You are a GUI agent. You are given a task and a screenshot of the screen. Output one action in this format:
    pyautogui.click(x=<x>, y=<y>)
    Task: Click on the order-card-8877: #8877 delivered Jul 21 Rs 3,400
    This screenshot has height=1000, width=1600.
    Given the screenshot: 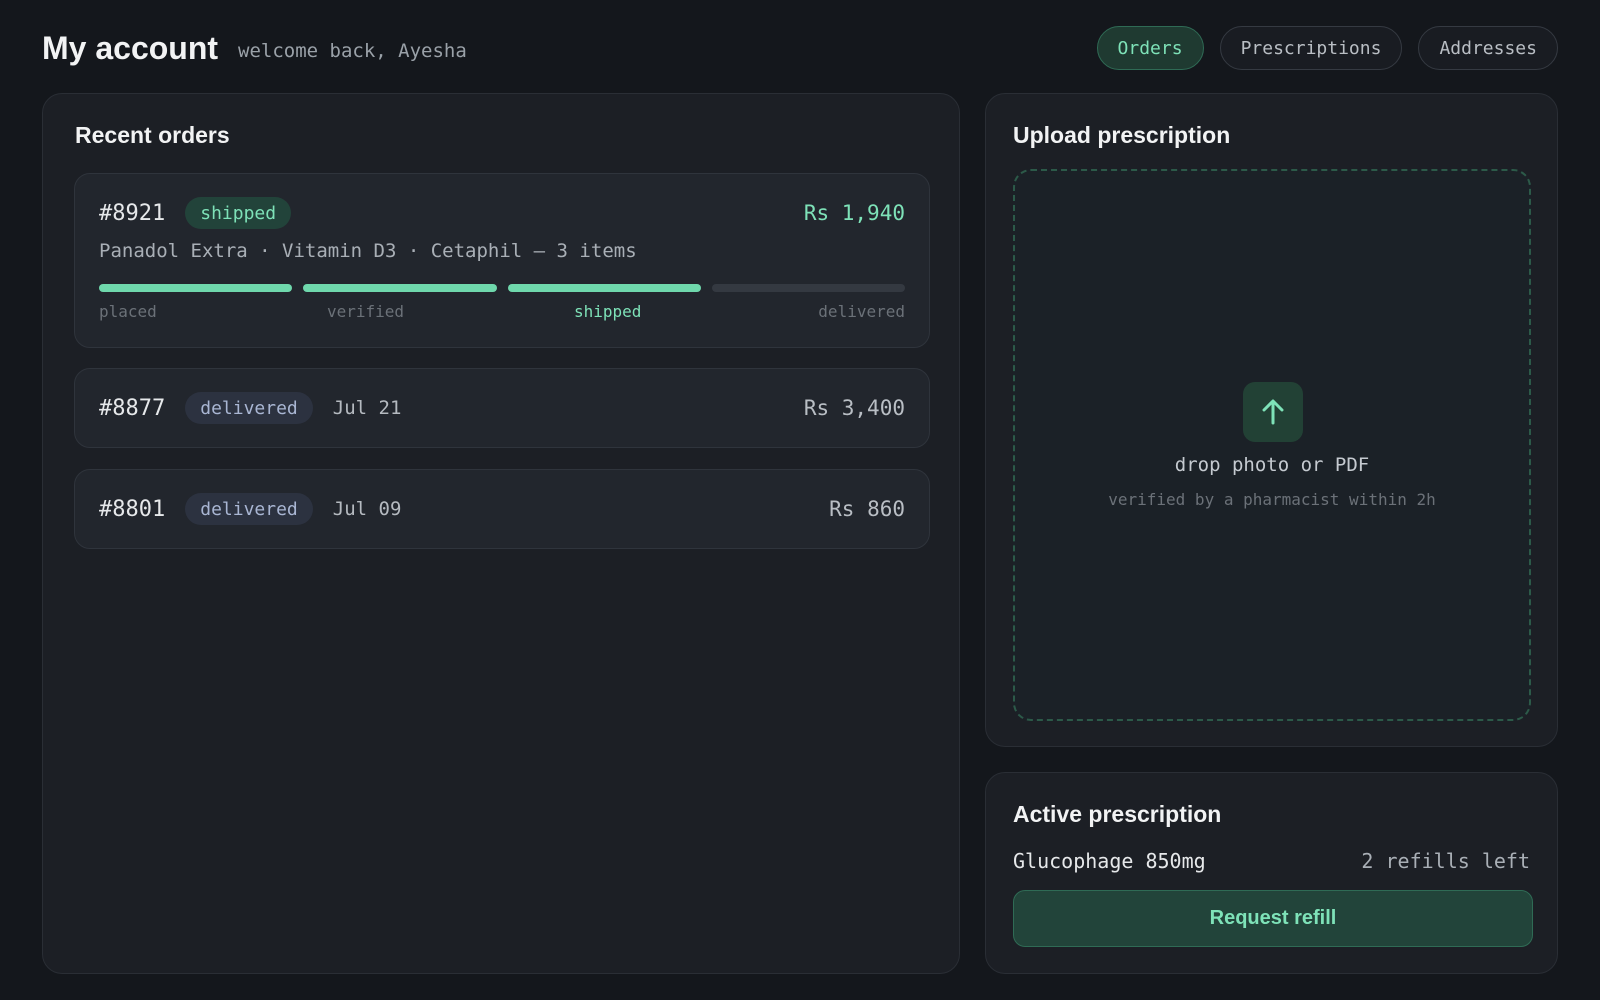 What is the action you would take?
    pyautogui.click(x=502, y=408)
    